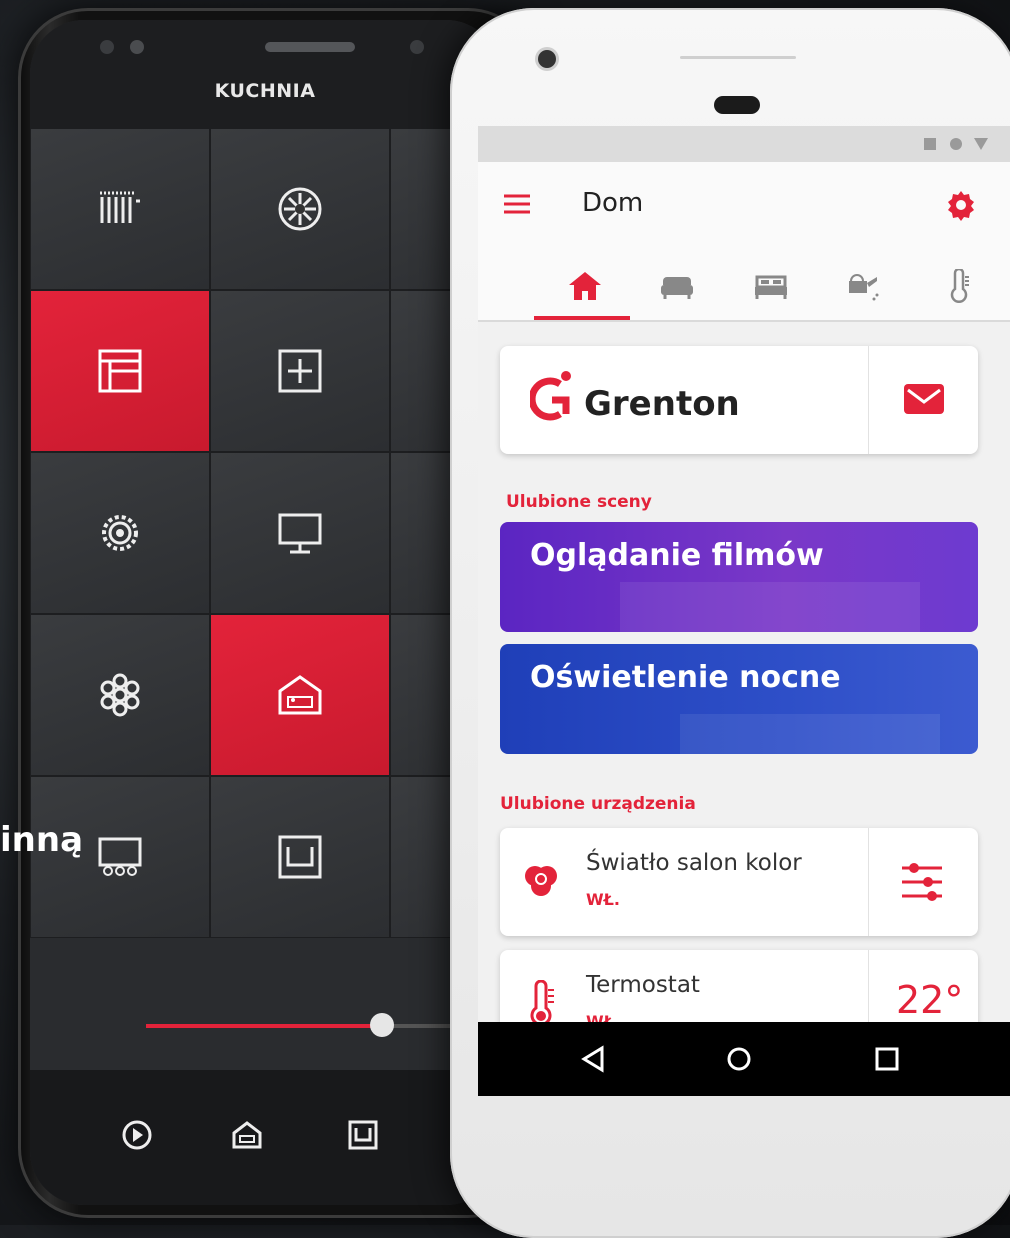  I want to click on scene-card-movies: Oglądanie filmów, so click(739, 577).